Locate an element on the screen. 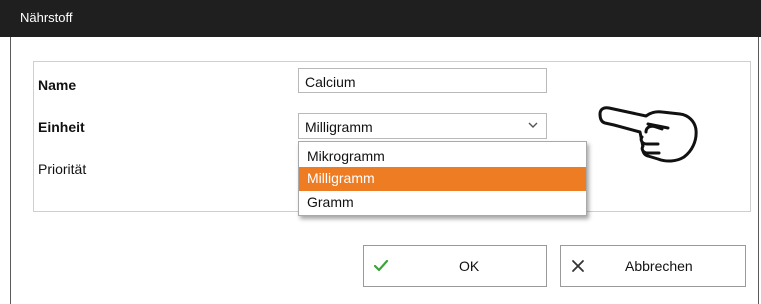 This screenshot has width=761, height=304. priority-label: Priorität is located at coordinates (62, 169).